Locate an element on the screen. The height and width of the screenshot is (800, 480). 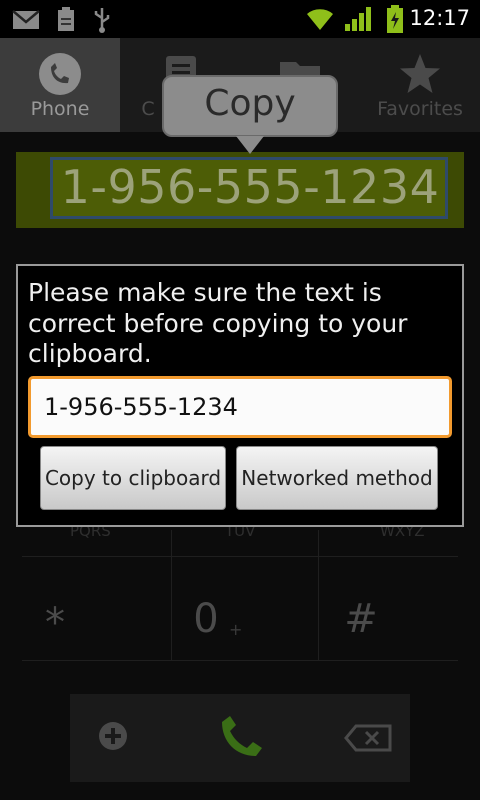
copy-popup-pointer is located at coordinates (250, 145).